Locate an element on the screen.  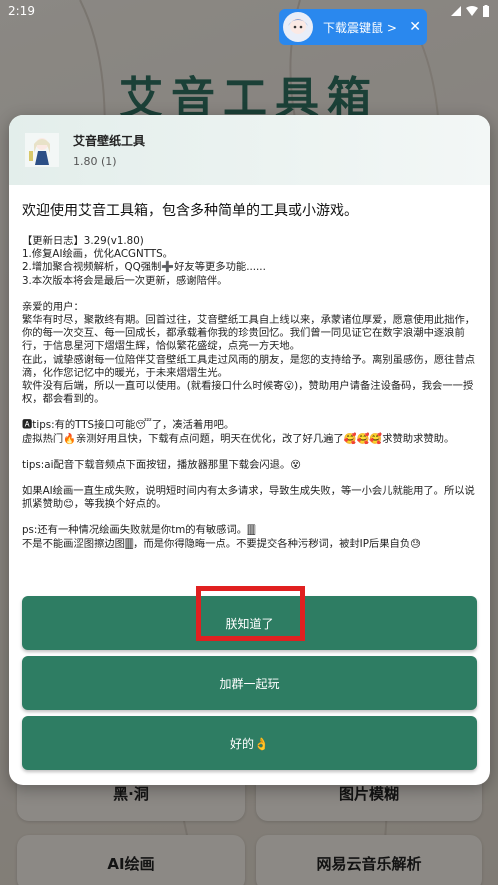
welcome-message: 欢迎使用艾音工具箱，包含多种简单的工具或小游戏。 is located at coordinates (190, 211).